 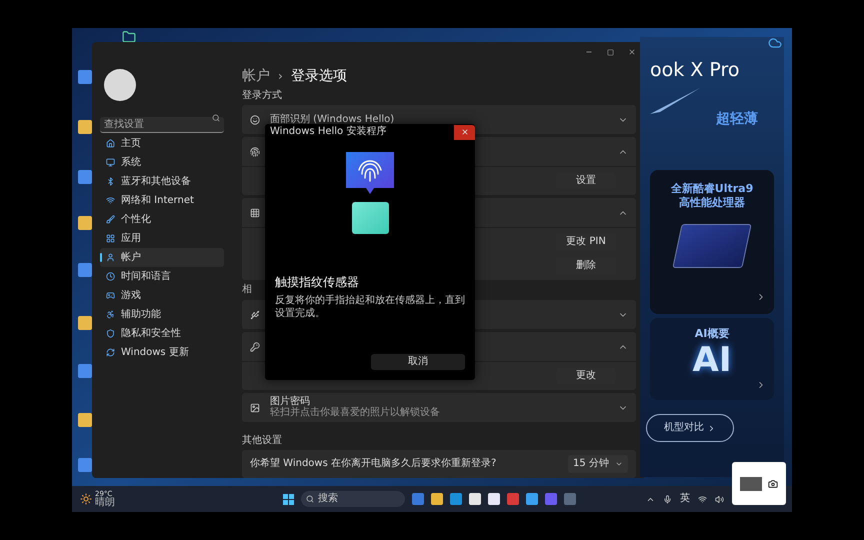 I want to click on sensor-drawing, so click(x=370, y=218).